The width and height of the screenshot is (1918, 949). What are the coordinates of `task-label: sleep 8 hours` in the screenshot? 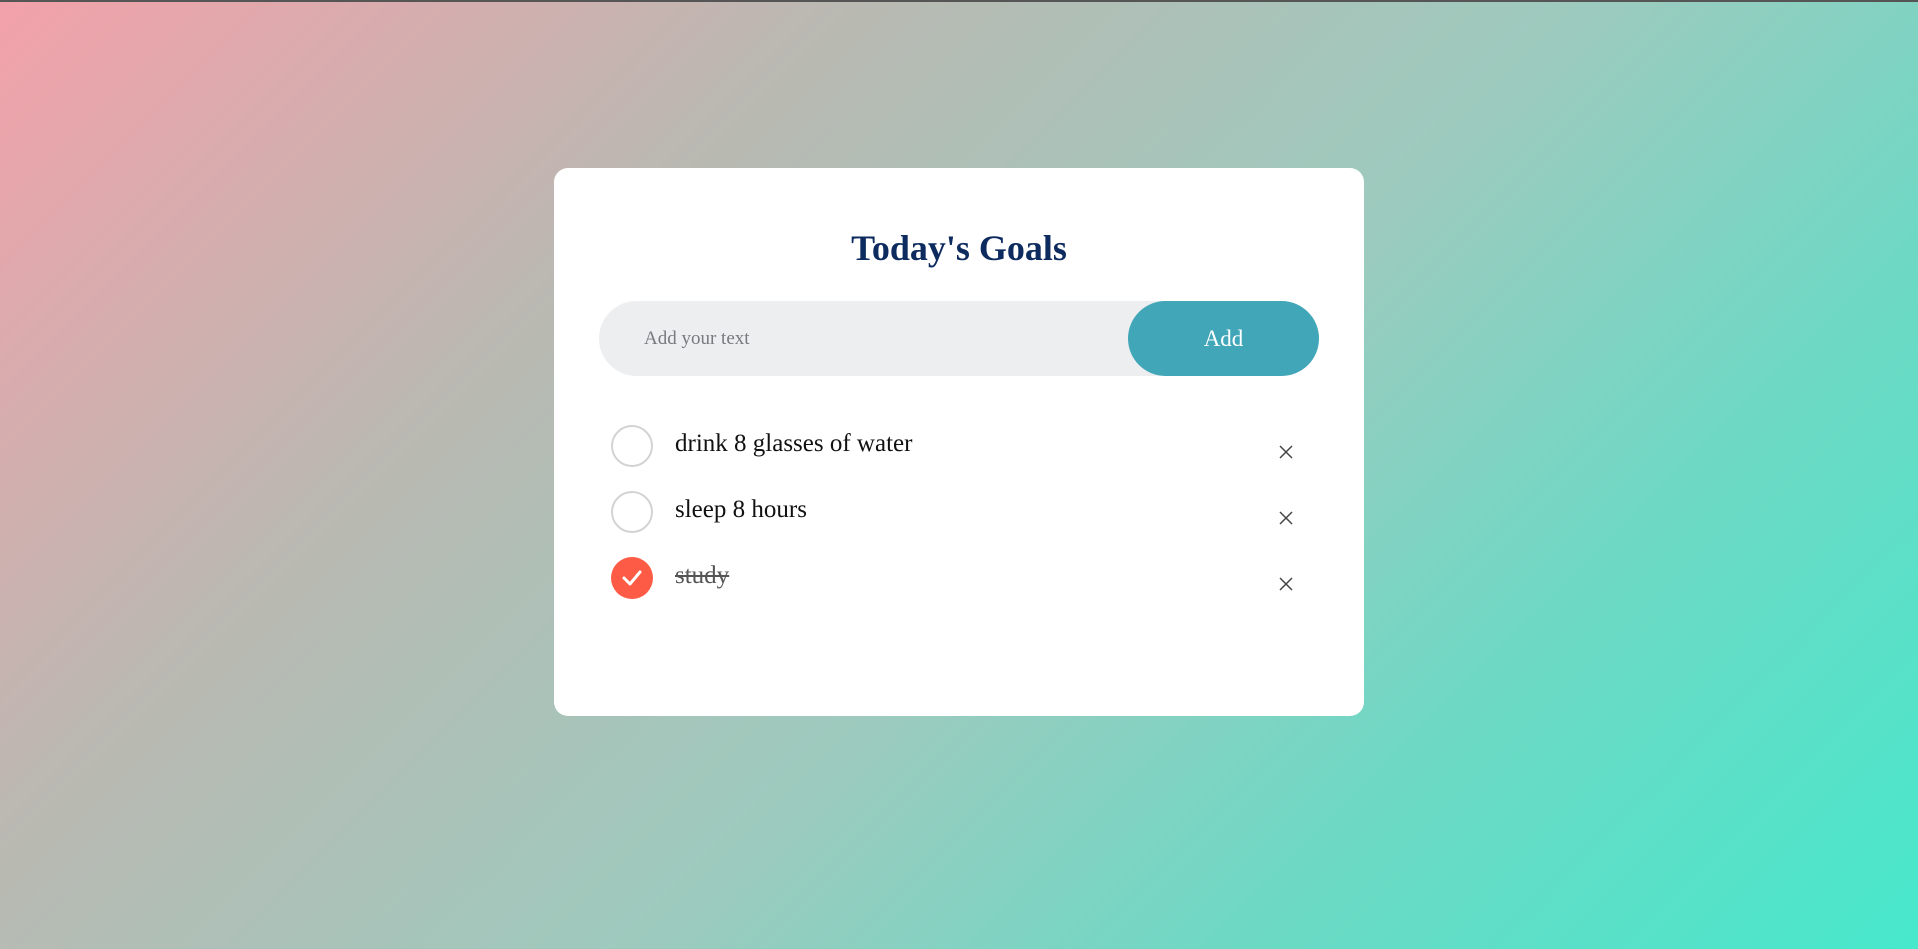 It's located at (741, 509).